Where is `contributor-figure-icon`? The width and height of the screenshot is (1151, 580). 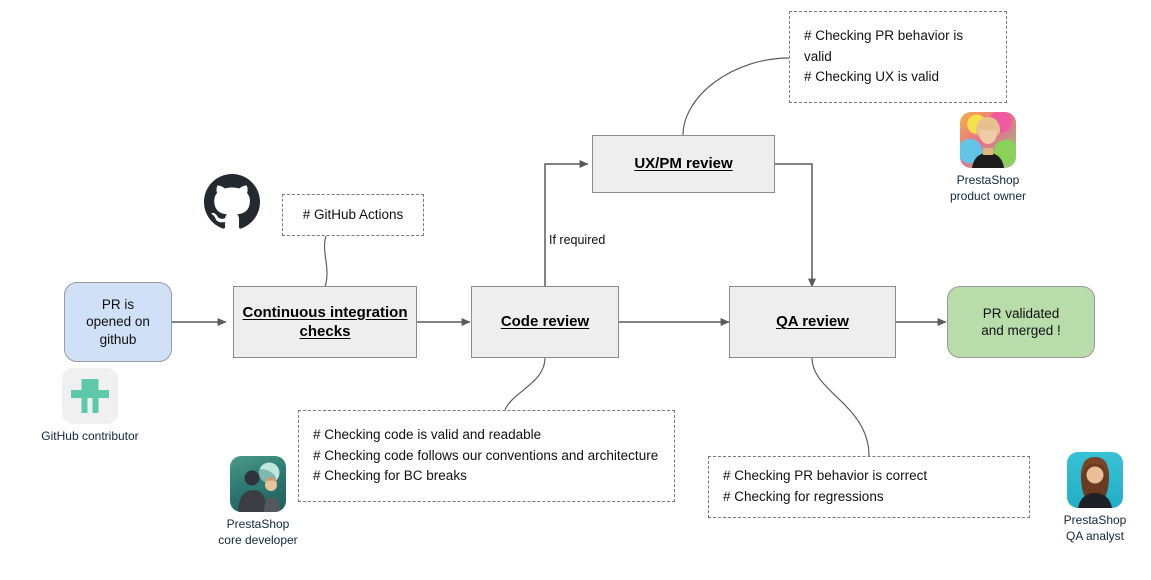
contributor-figure-icon is located at coordinates (90, 396).